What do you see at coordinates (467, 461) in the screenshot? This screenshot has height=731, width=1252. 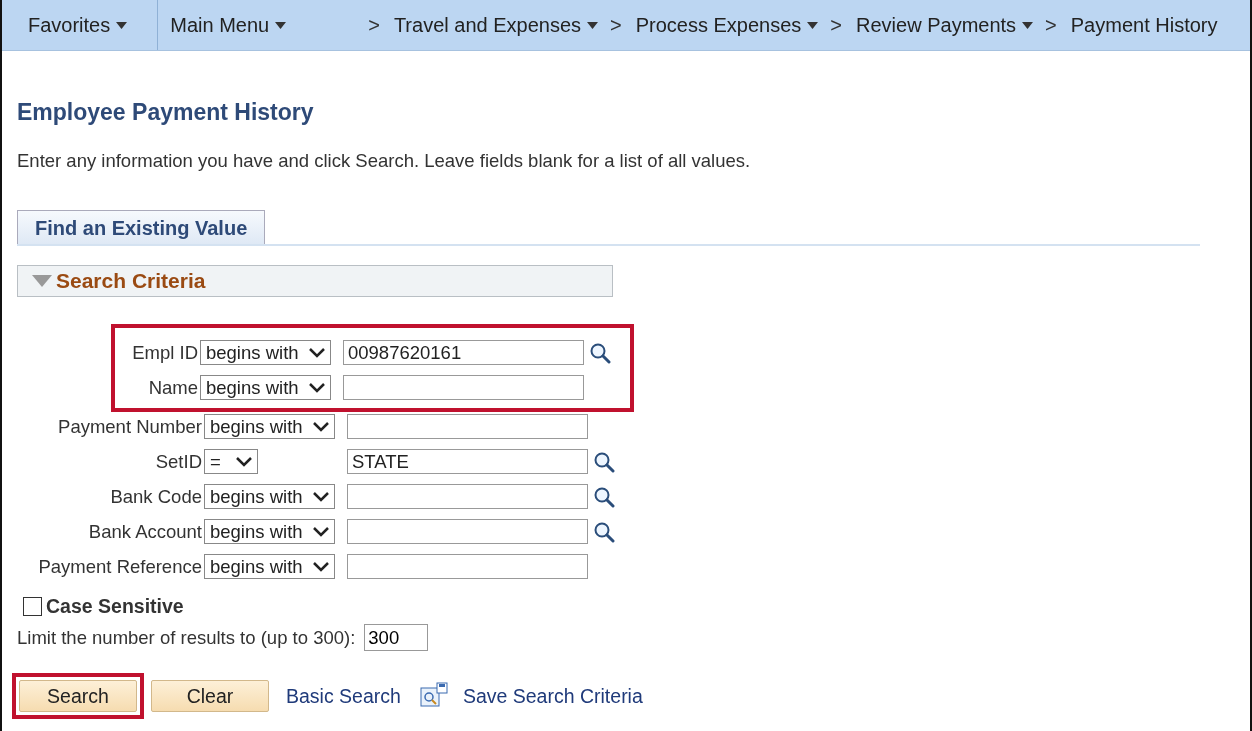 I see `input-field: STATE` at bounding box center [467, 461].